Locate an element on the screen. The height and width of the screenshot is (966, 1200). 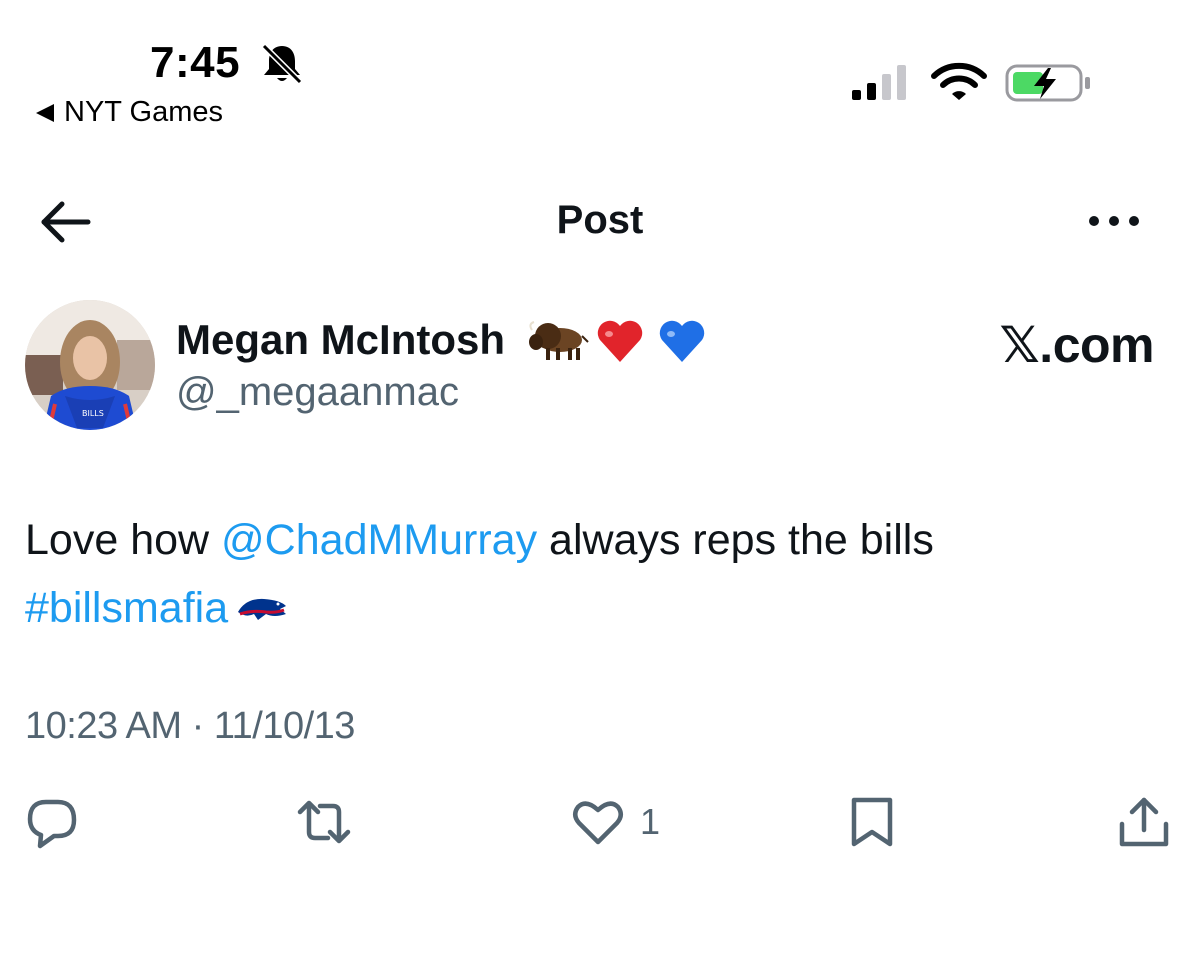
bell-slash-icon is located at coordinates (282, 64).